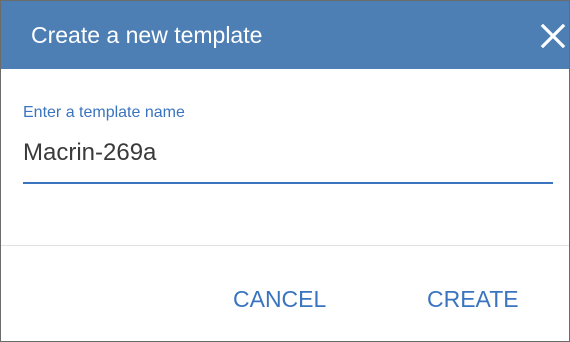 The width and height of the screenshot is (570, 342). Describe the element at coordinates (553, 36) in the screenshot. I see `close-icon` at that location.